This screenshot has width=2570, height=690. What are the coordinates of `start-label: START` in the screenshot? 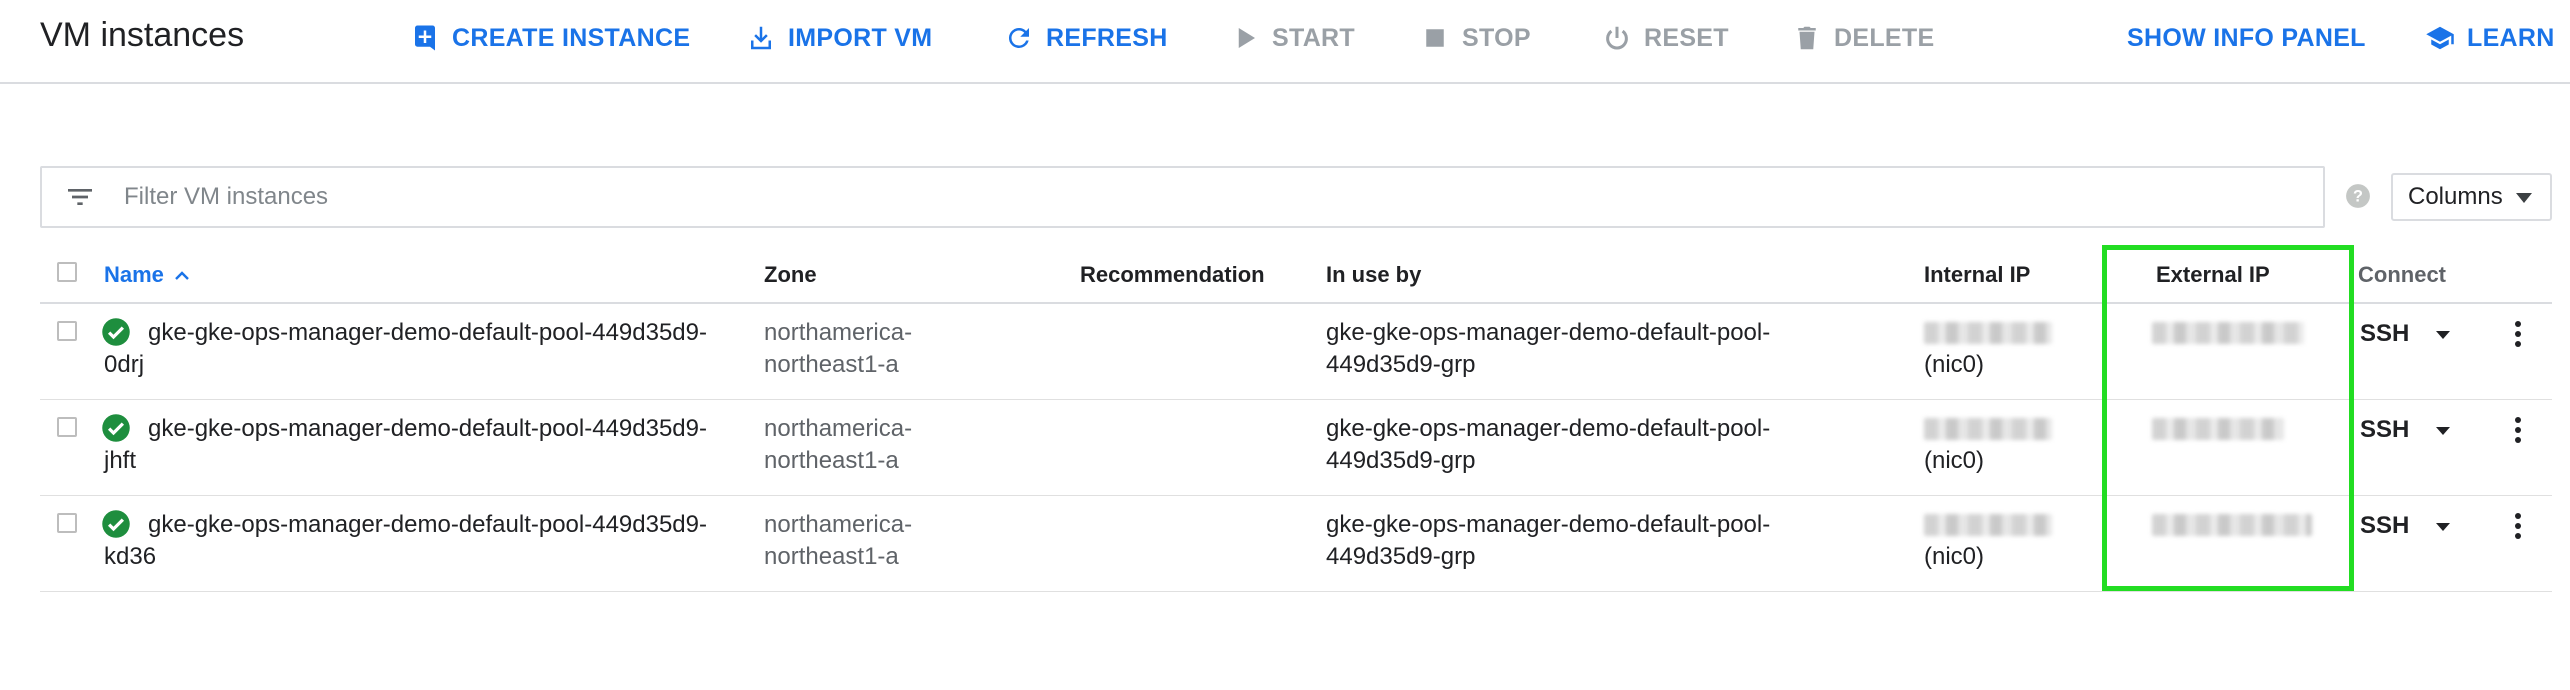 It's located at (1313, 37).